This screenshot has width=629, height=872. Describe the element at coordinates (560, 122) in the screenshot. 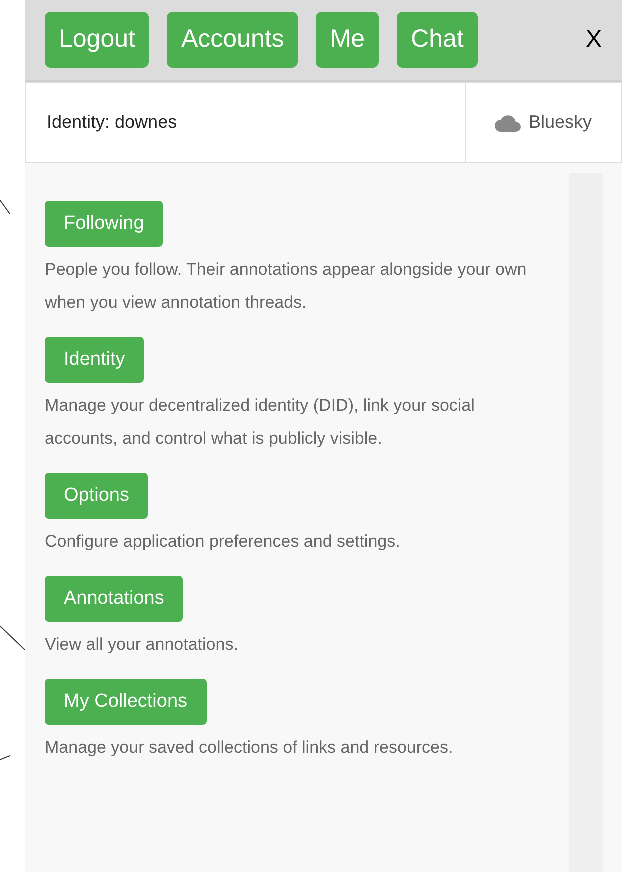

I see `network-label: Bluesky` at that location.